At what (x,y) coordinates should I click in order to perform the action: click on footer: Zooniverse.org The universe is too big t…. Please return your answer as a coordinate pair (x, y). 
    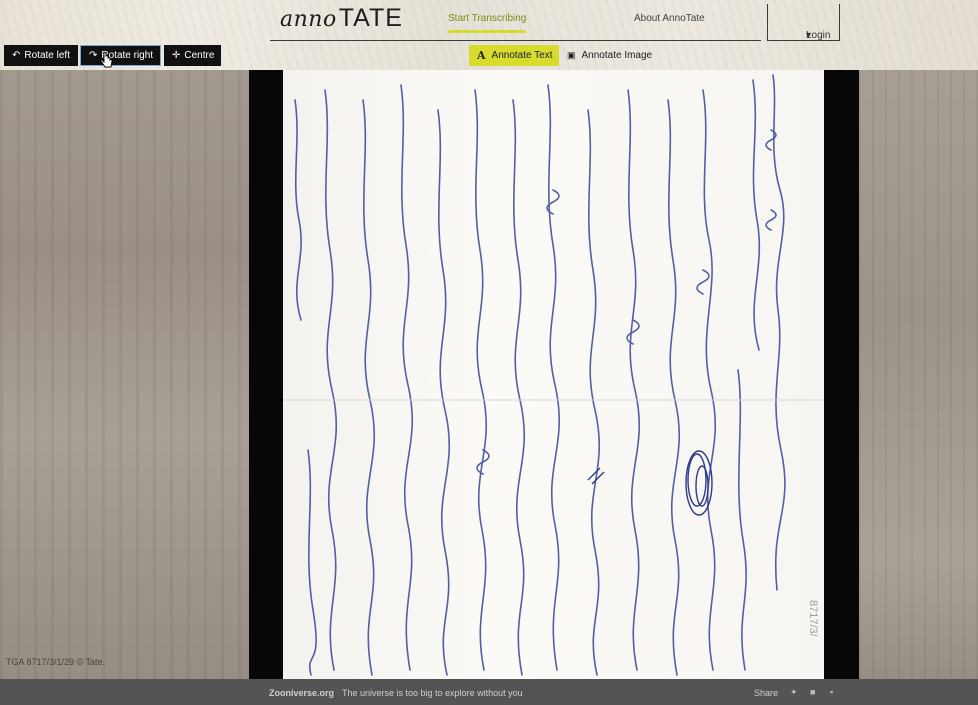
    Looking at the image, I should click on (489, 692).